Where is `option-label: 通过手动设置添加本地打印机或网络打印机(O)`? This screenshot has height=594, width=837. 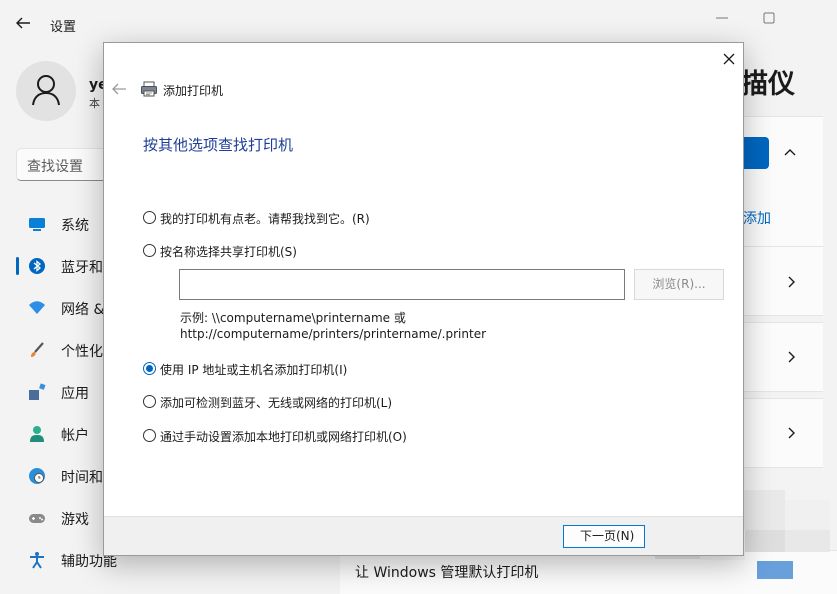 option-label: 通过手动设置添加本地打印机或网络打印机(O) is located at coordinates (283, 437).